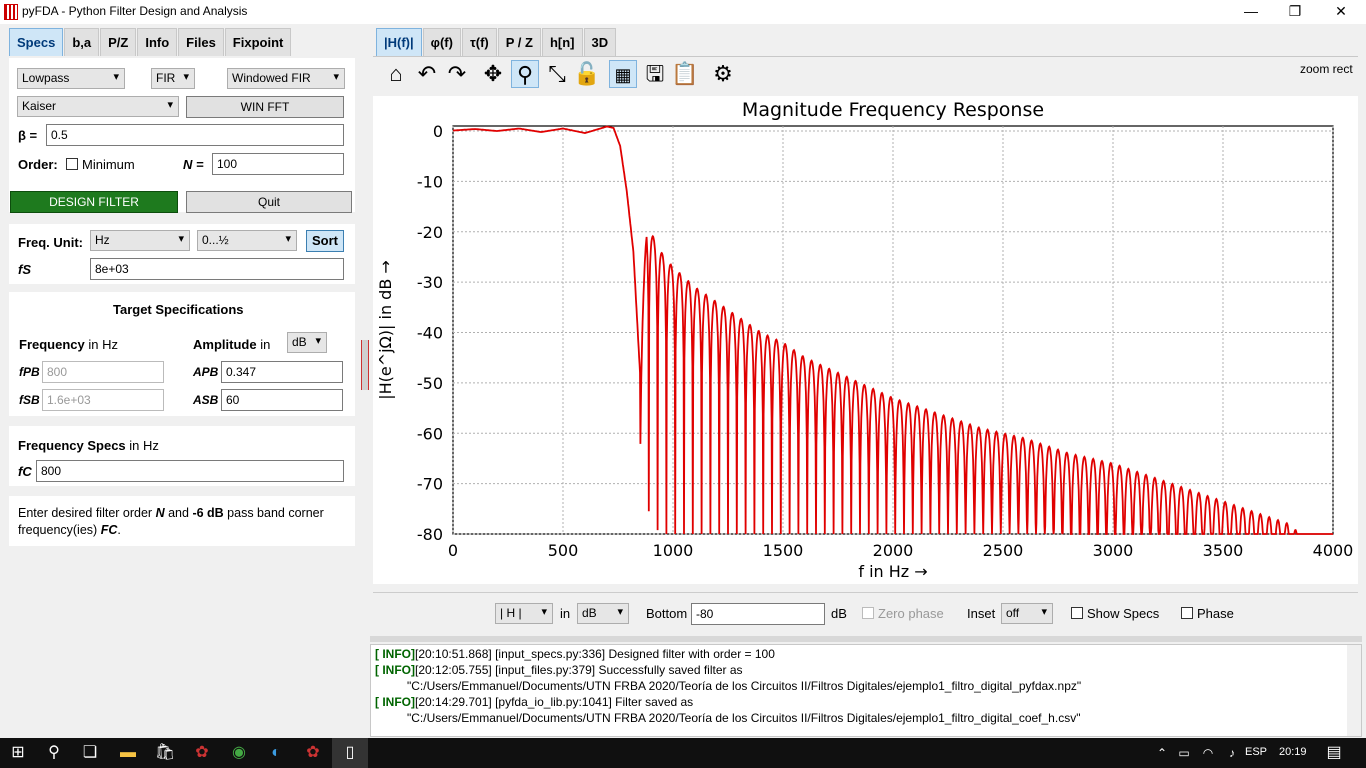 This screenshot has width=1366, height=768. Describe the element at coordinates (1334, 753) in the screenshot. I see `notification-icon: ▤` at that location.